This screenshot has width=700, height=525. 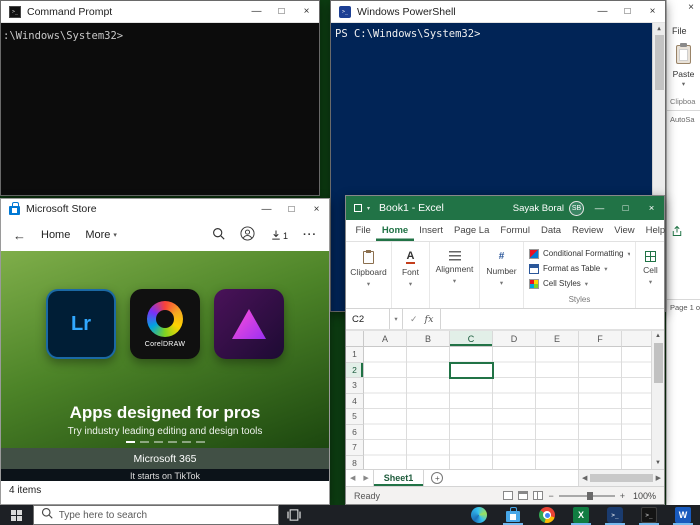 I want to click on taskbar-excel-button: X, so click(x=581, y=515).